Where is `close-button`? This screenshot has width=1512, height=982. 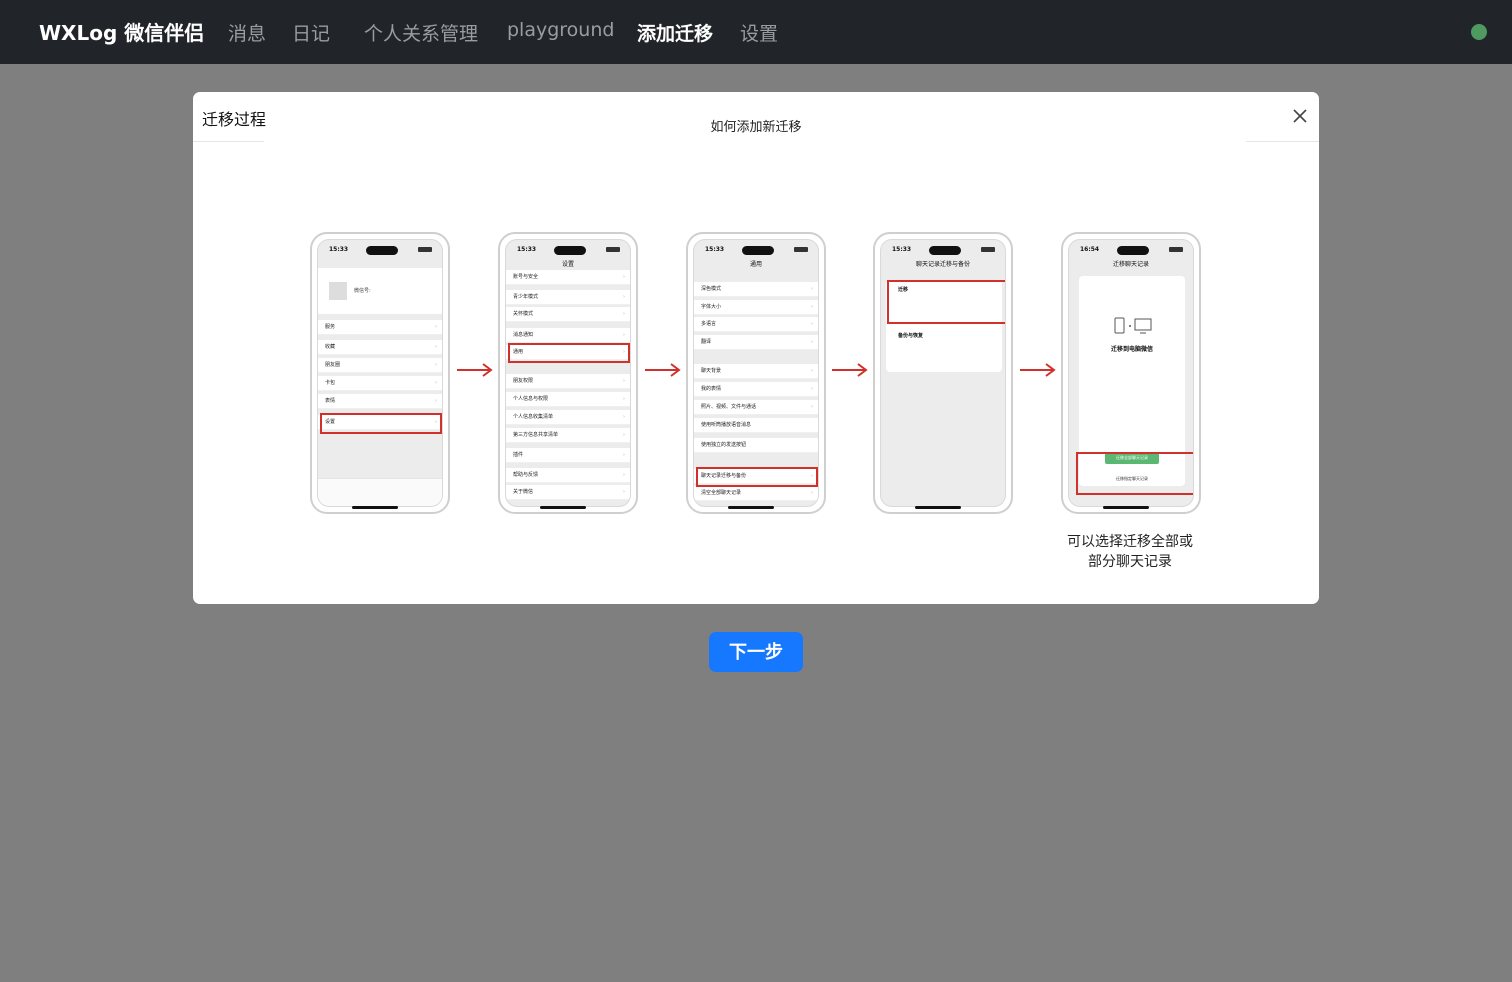 close-button is located at coordinates (1300, 116).